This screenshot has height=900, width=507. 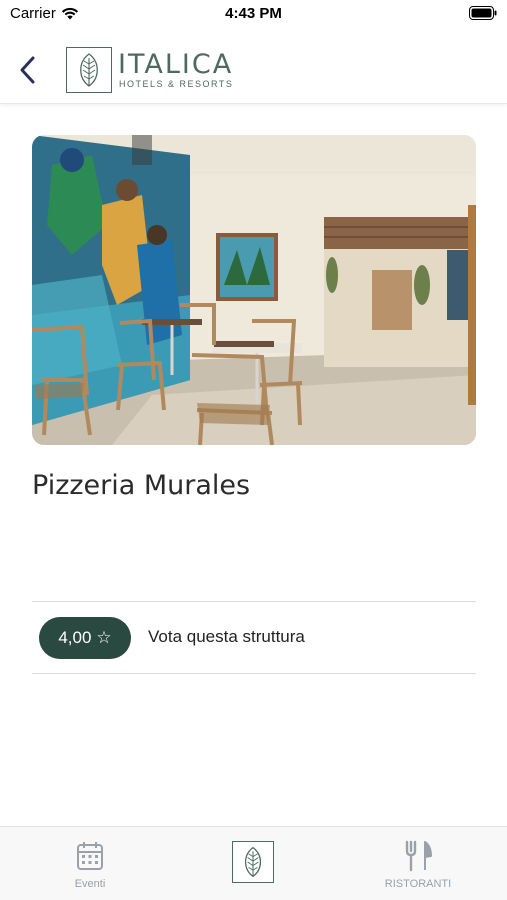 I want to click on tab-home, so click(x=253, y=863).